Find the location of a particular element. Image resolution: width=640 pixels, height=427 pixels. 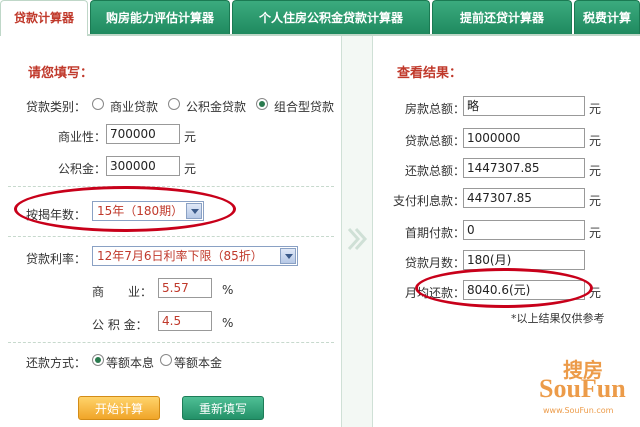

months-label: 贷款月数： is located at coordinates (435, 263).